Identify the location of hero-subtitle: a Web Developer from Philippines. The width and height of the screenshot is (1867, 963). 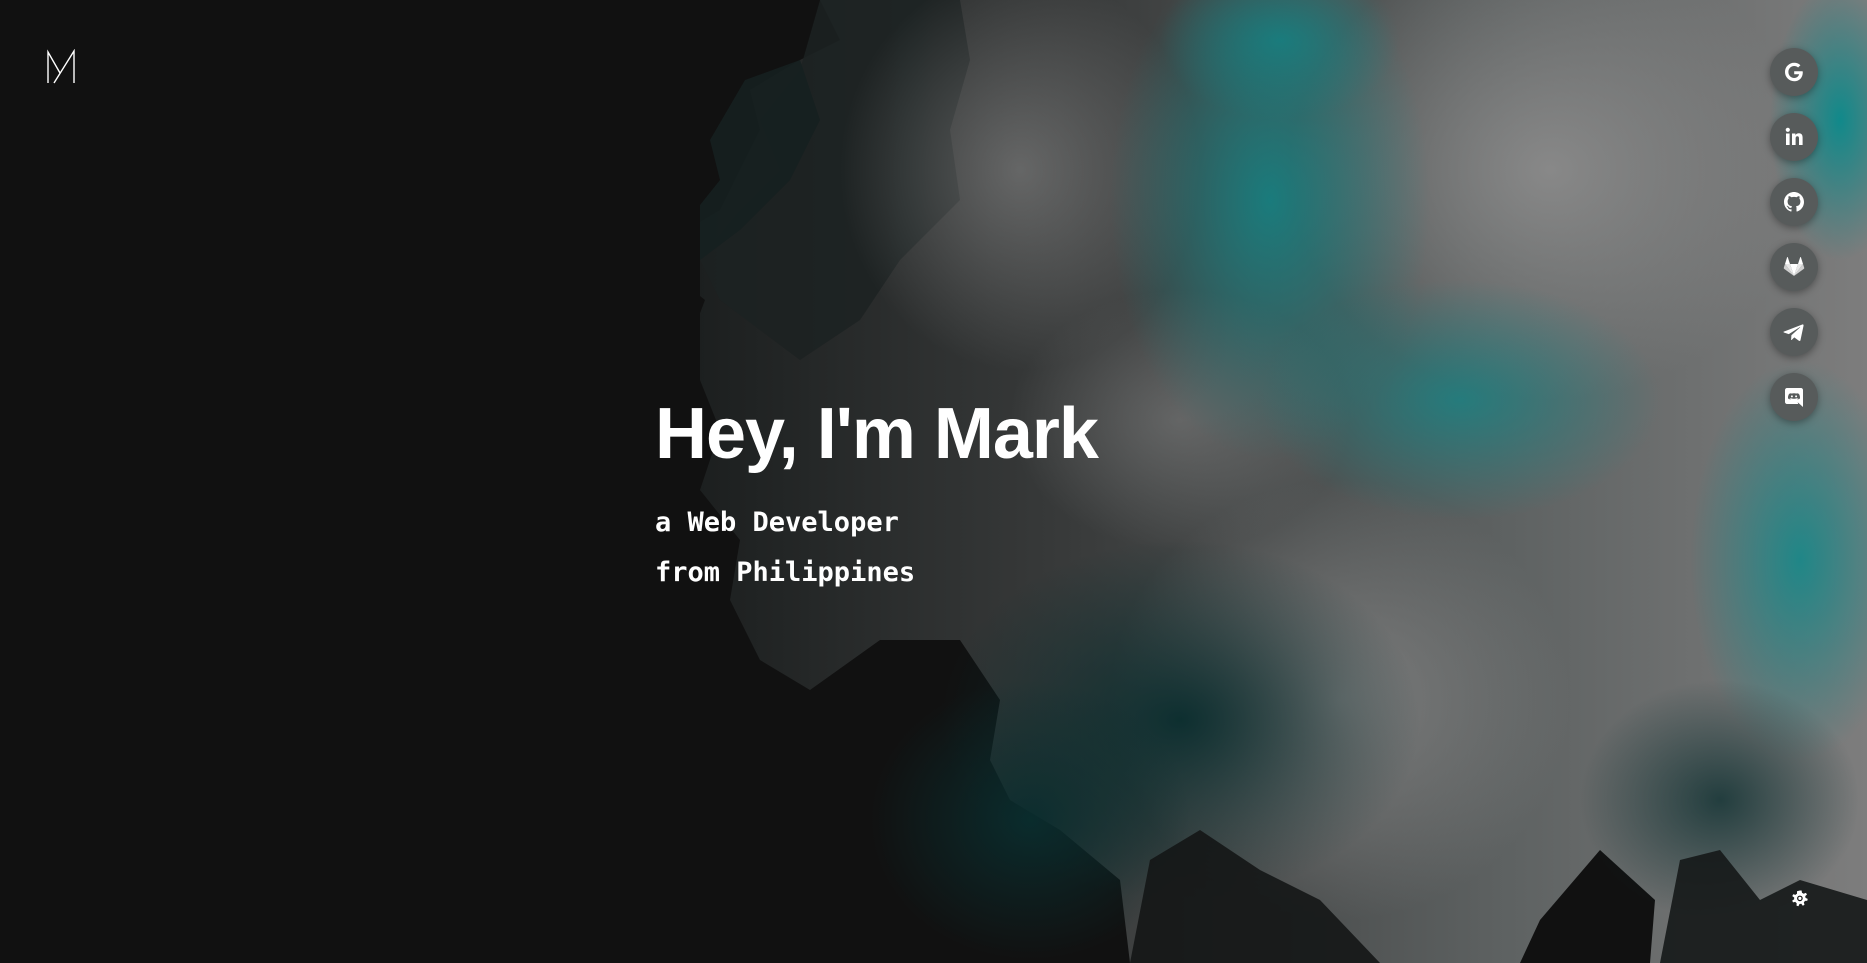
(876, 548).